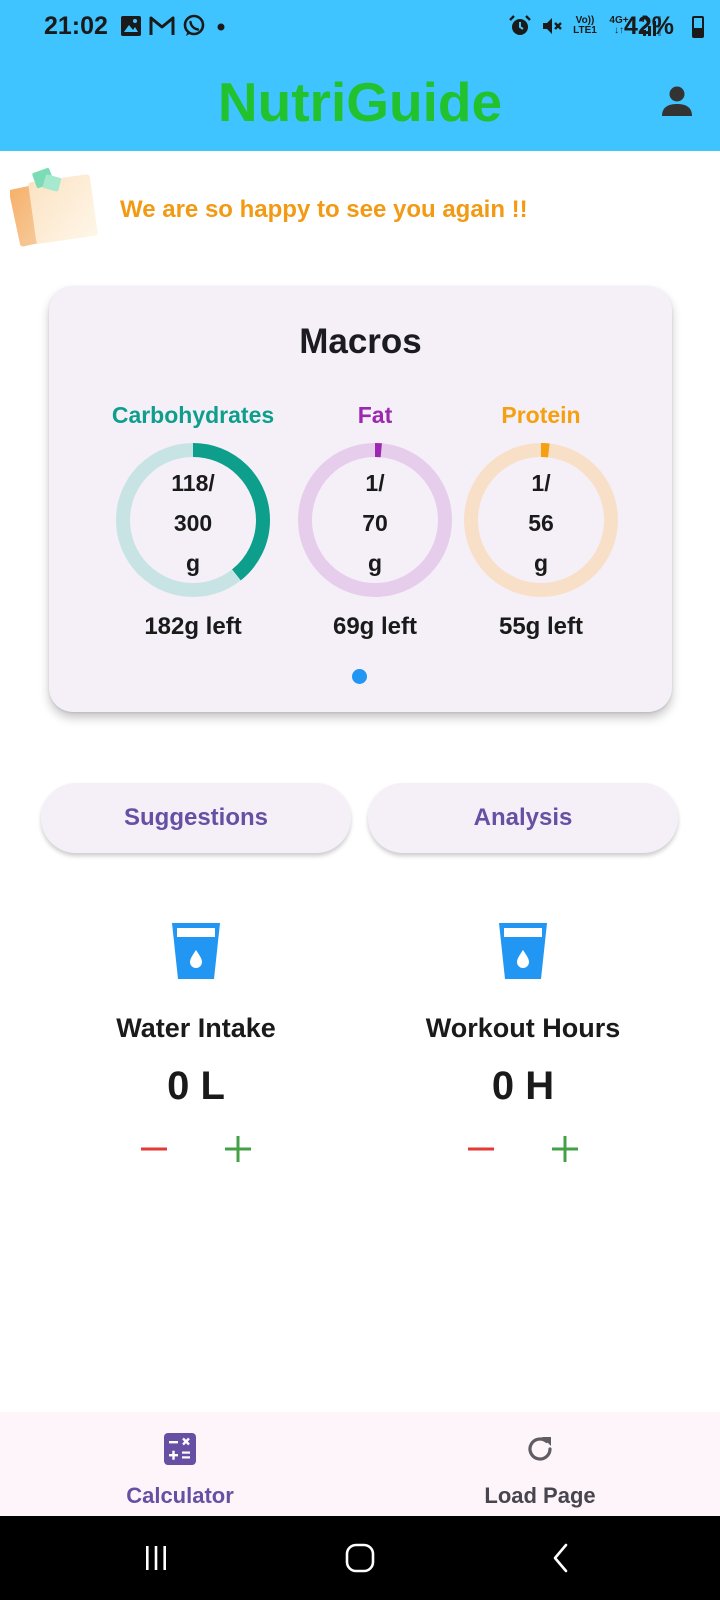  What do you see at coordinates (131, 26) in the screenshot?
I see `image-icon` at bounding box center [131, 26].